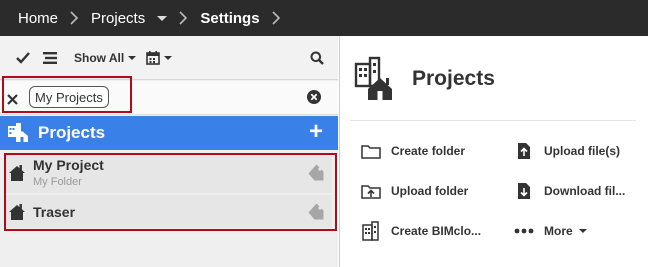 The height and width of the screenshot is (267, 648). Describe the element at coordinates (582, 151) in the screenshot. I see `upload-files-label: Upload file(s)` at that location.